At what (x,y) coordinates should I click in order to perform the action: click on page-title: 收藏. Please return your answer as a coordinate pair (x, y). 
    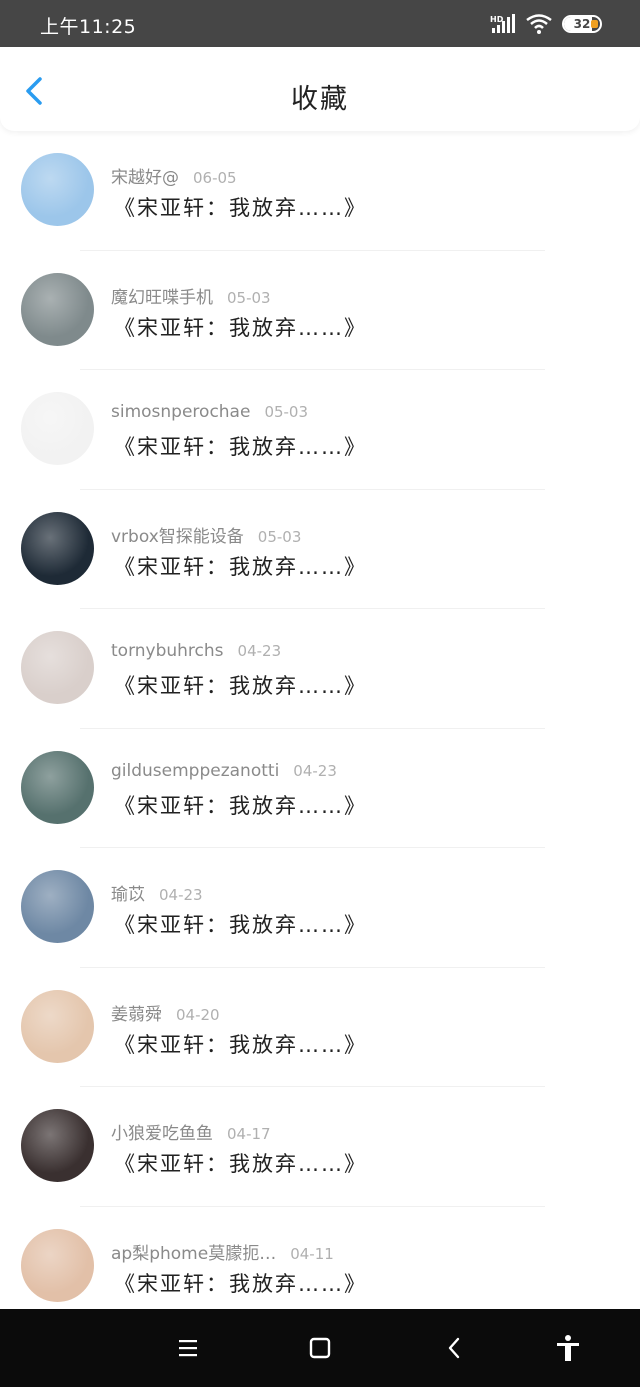
    Looking at the image, I should click on (320, 99).